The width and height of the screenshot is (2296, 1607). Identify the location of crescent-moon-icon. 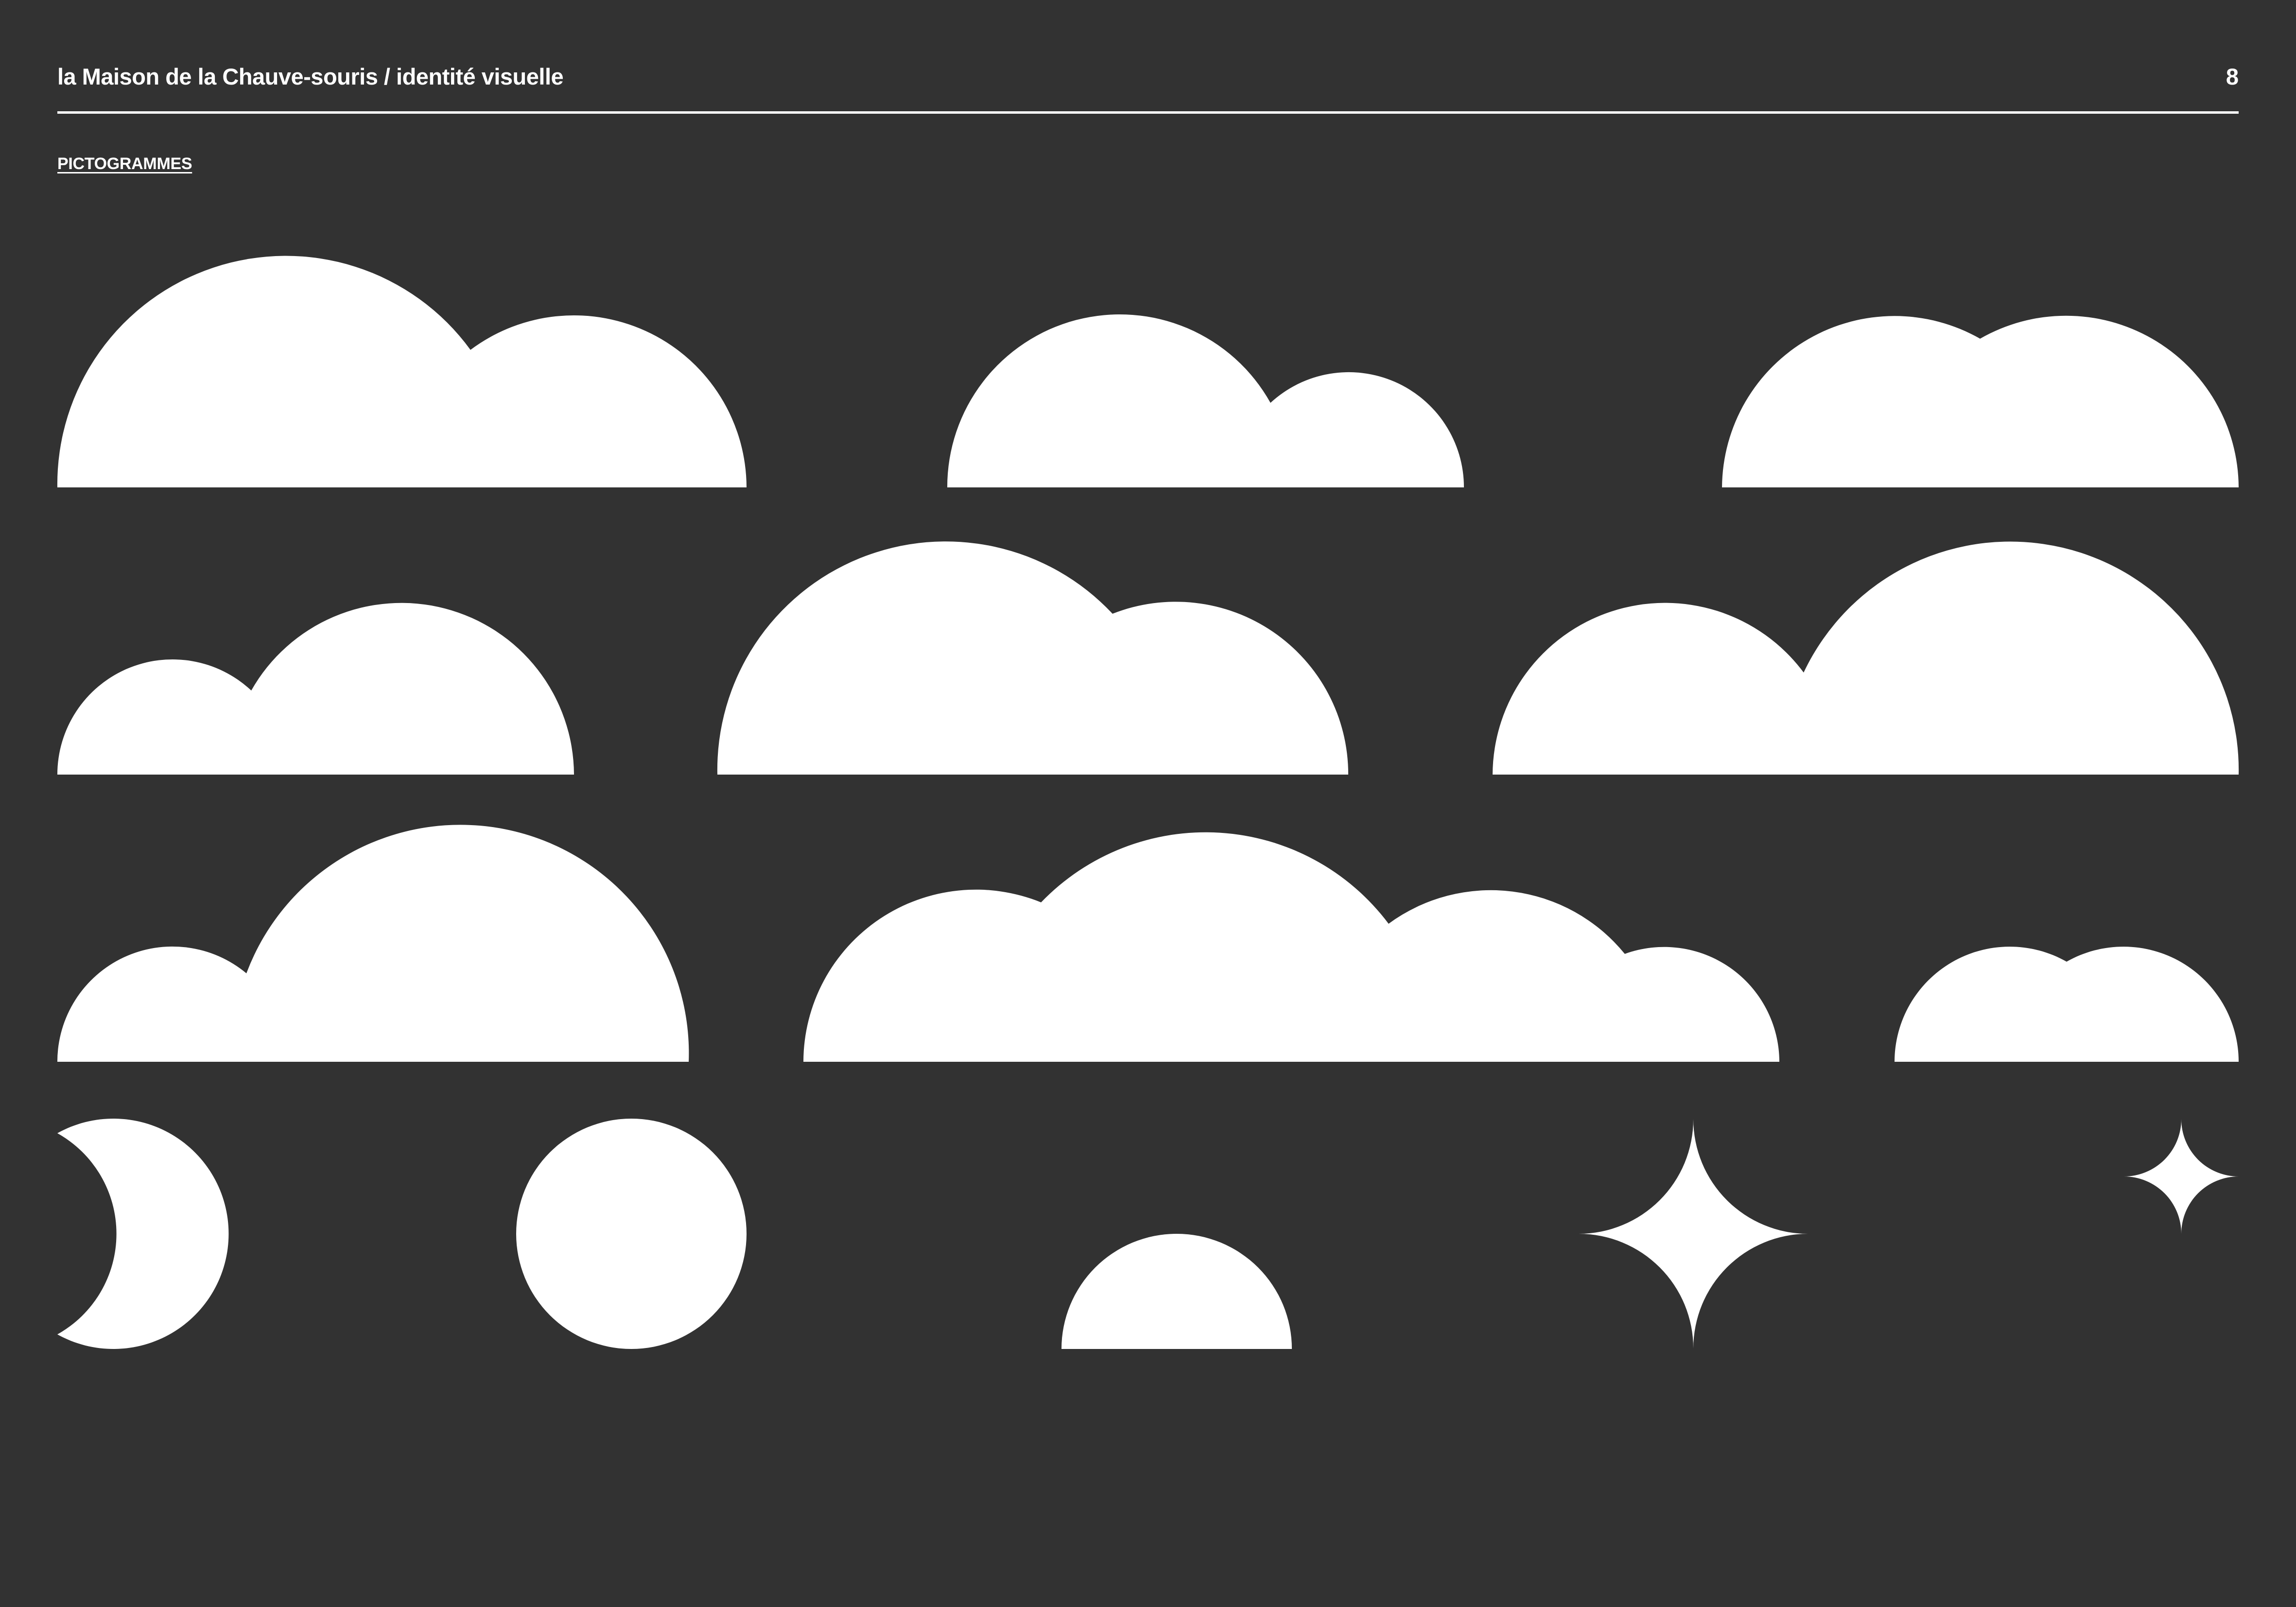
(143, 1234).